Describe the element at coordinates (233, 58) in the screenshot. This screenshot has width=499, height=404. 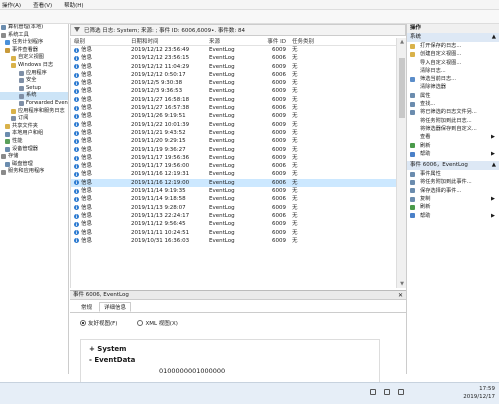
I see `table-row: i 信息 2019/12/12 23:56:15 EventLog 6006 无` at that location.